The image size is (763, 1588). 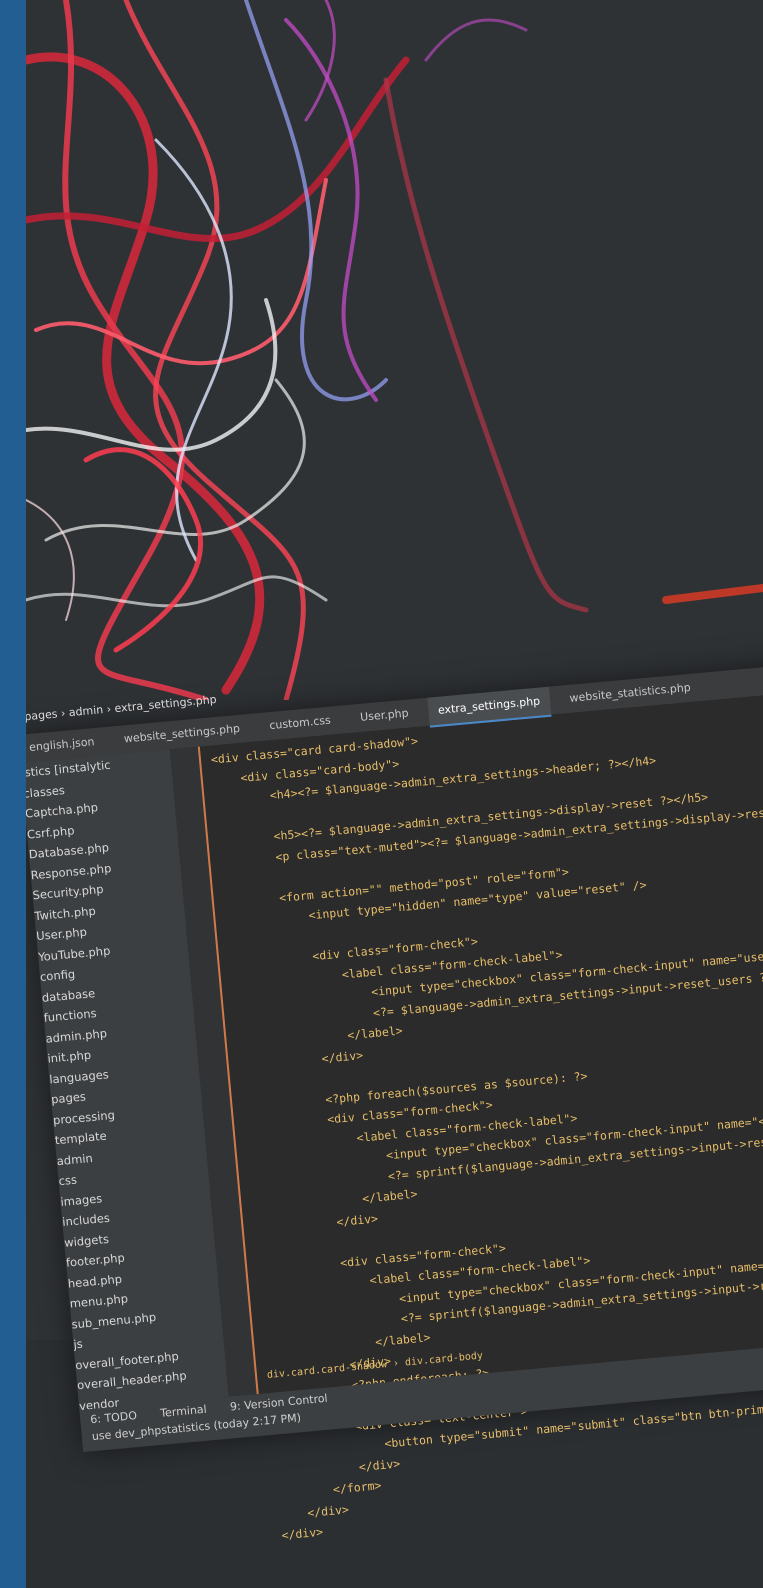 I want to click on todo-tool-button: 6: TODO, so click(x=114, y=1417).